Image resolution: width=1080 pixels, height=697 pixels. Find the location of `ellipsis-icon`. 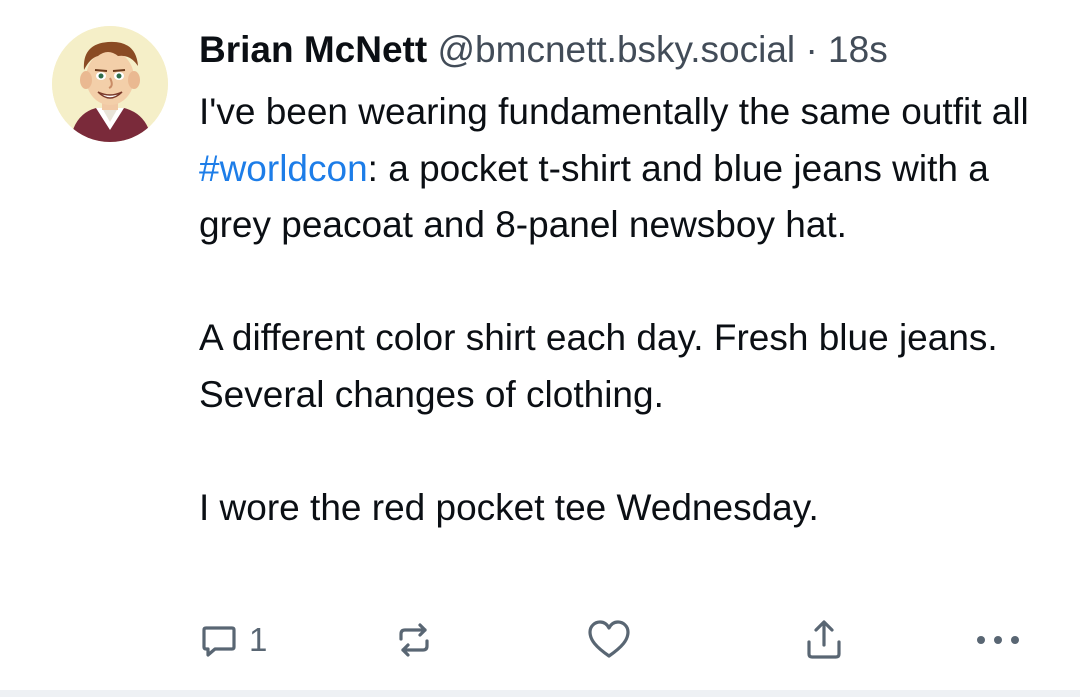

ellipsis-icon is located at coordinates (998, 640).